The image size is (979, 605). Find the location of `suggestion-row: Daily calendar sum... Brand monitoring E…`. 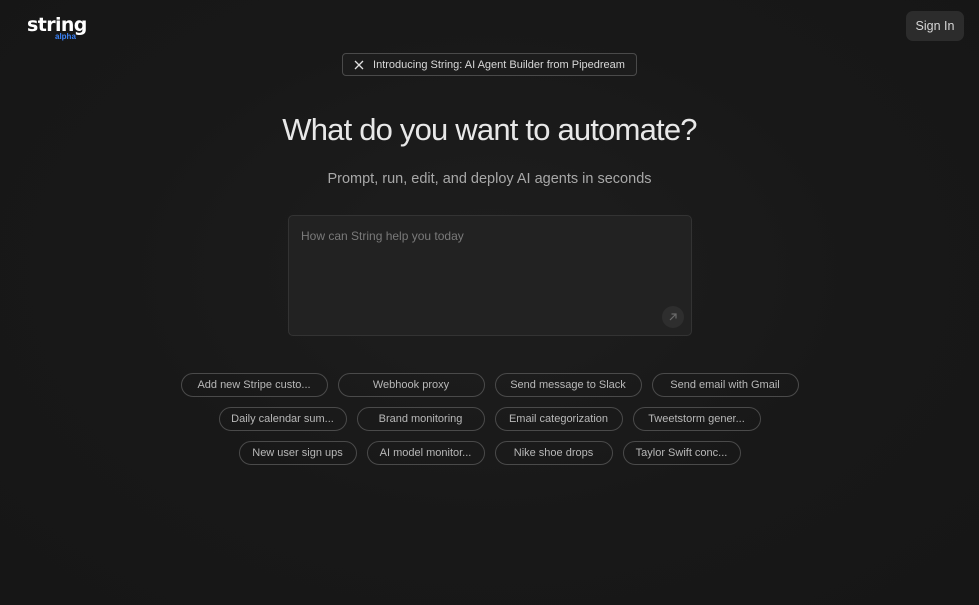

suggestion-row: Daily calendar sum... Brand monitoring E… is located at coordinates (489, 419).